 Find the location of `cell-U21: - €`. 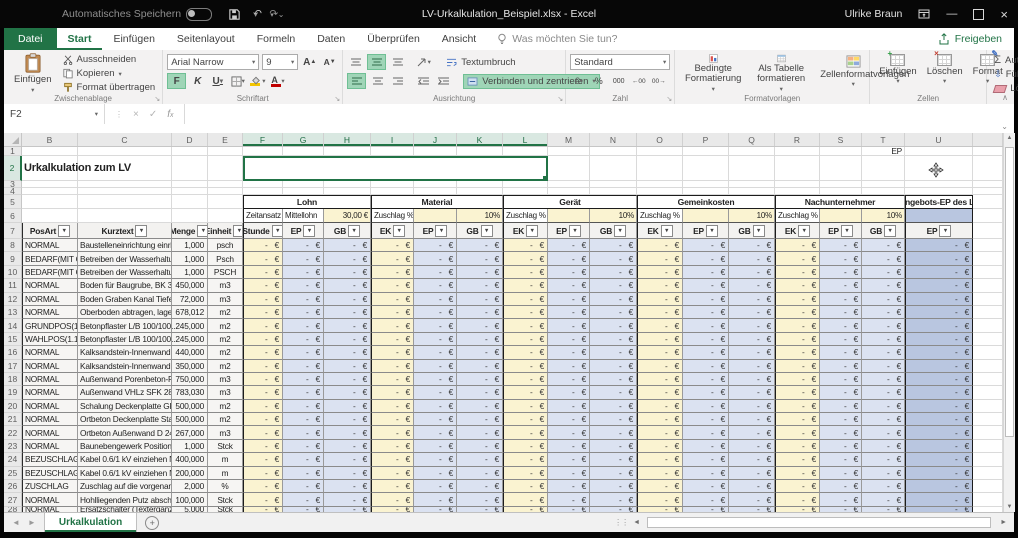

cell-U21: - € is located at coordinates (939, 420).